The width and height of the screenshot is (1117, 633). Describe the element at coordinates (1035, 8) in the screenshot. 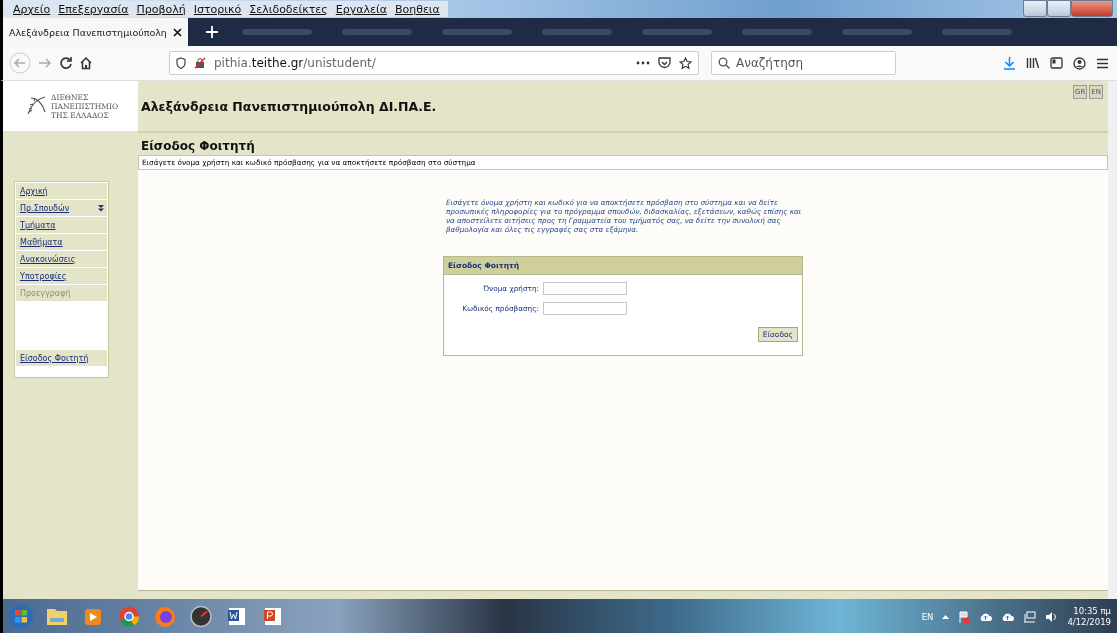

I see `minimize-button` at that location.